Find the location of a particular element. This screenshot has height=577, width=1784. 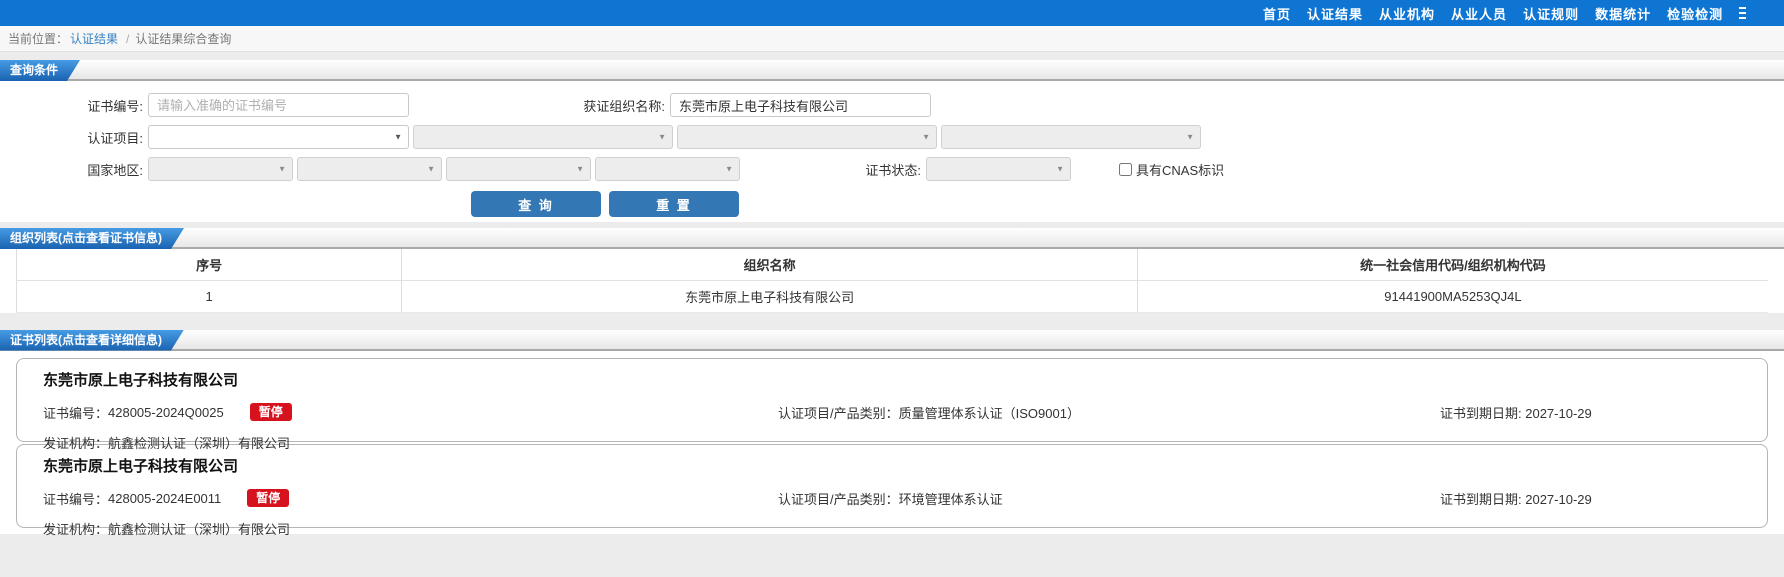

cert-no-group: 证书编号： 428005-2024E0011 暂停 is located at coordinates (166, 498).